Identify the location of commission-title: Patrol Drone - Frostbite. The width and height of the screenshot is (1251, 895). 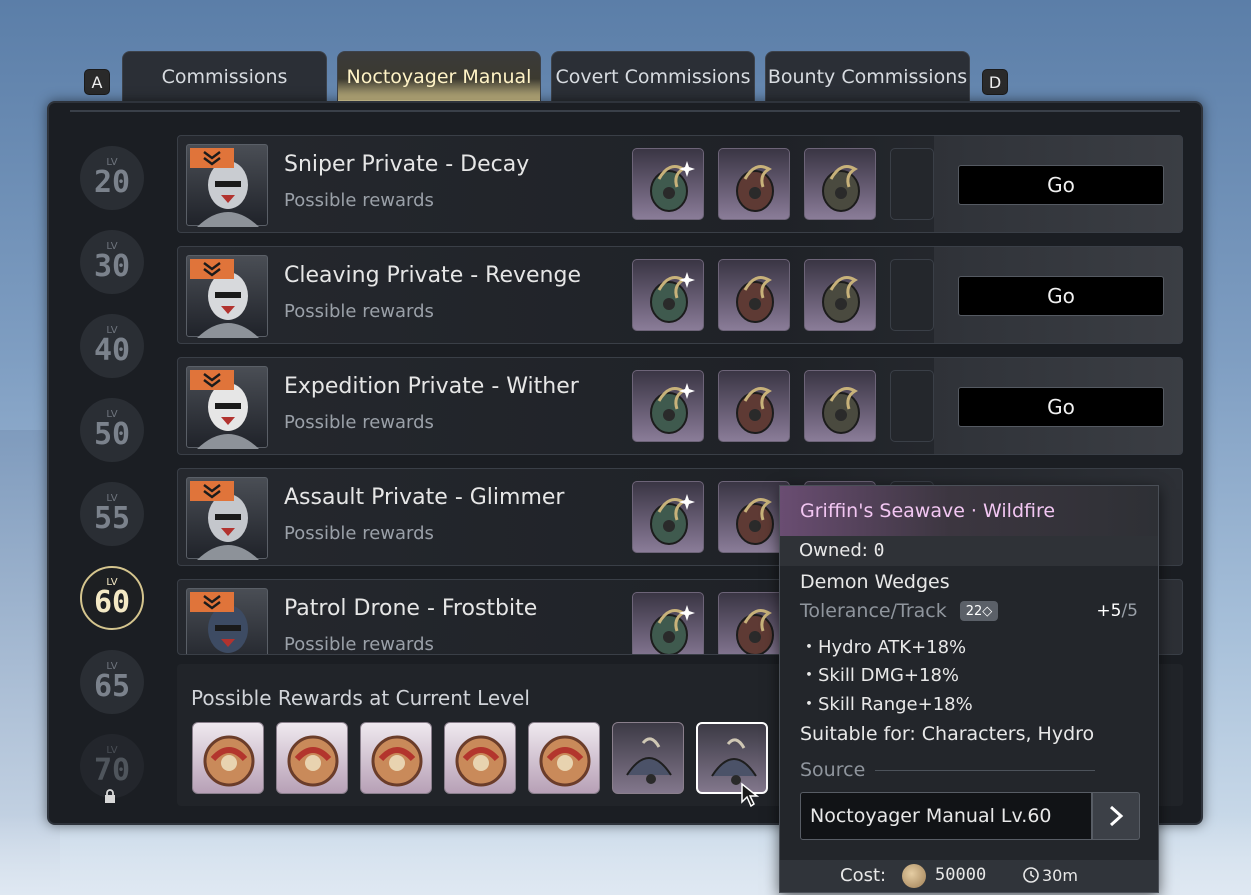
(411, 608).